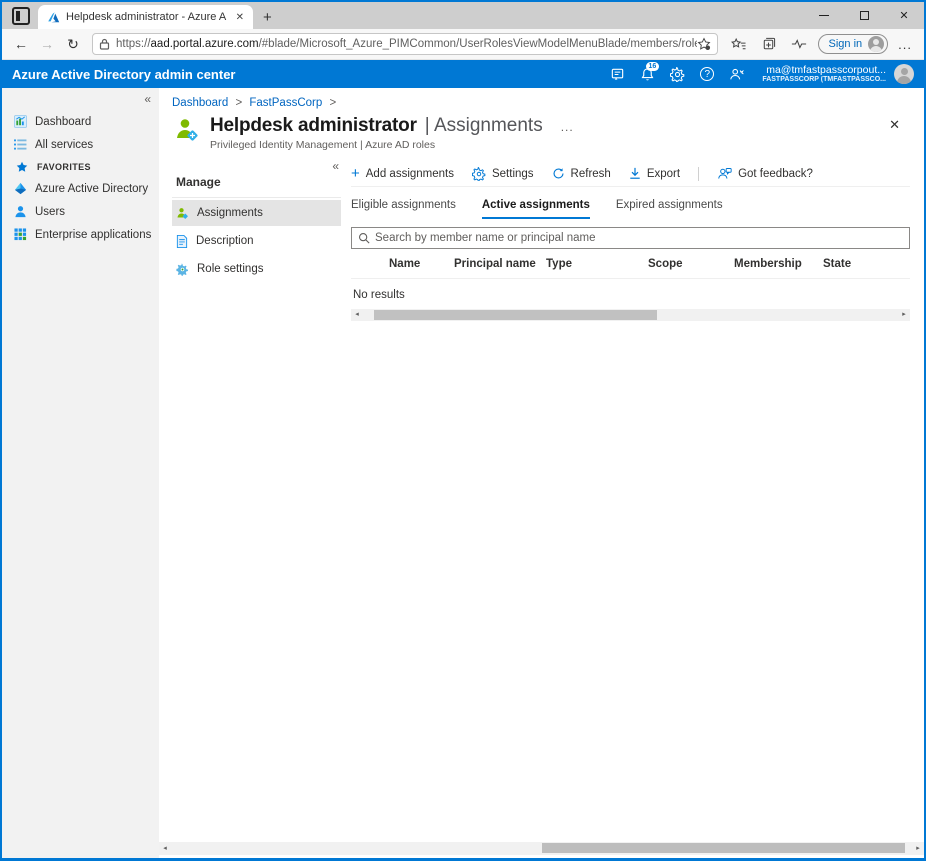  I want to click on settings-button, so click(677, 74).